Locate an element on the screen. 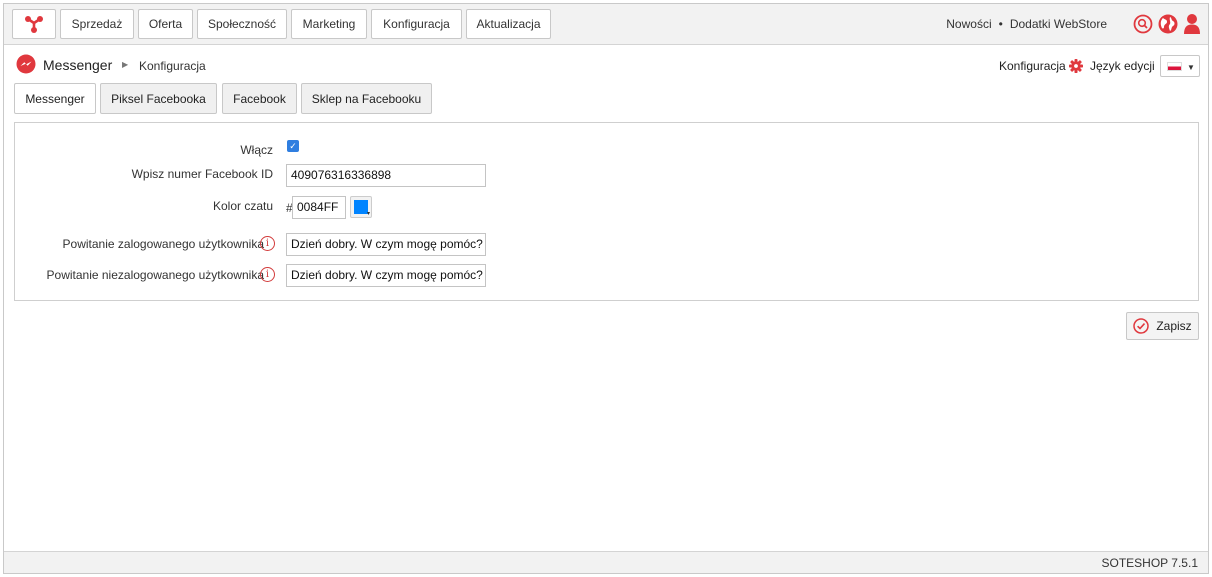  menu-updates: Aktualizacja is located at coordinates (508, 24).